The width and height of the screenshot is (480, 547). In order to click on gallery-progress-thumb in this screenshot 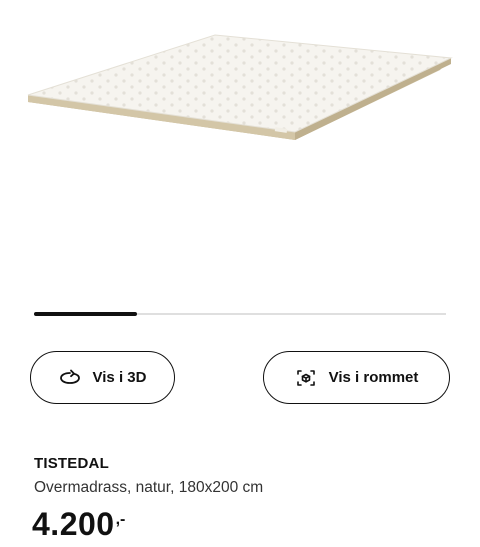, I will do `click(85, 314)`.